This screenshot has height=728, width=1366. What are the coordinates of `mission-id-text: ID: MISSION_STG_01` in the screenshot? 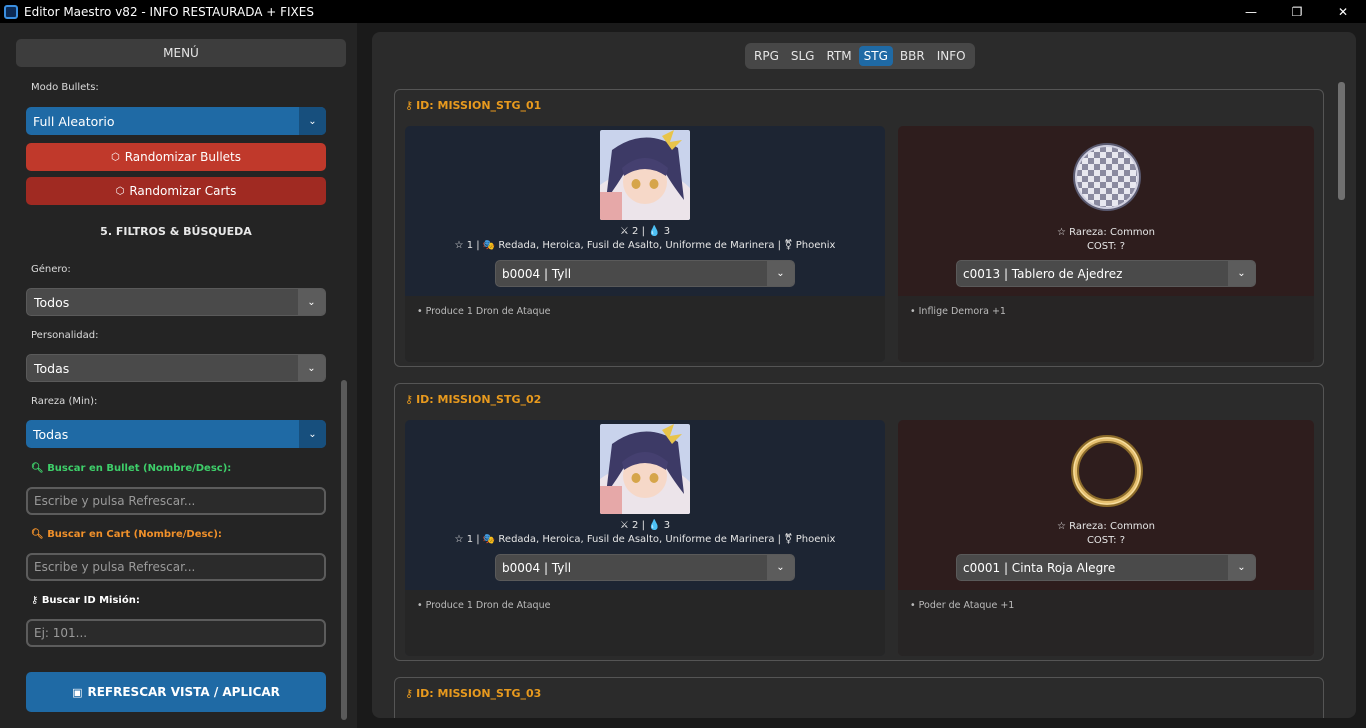 It's located at (479, 105).